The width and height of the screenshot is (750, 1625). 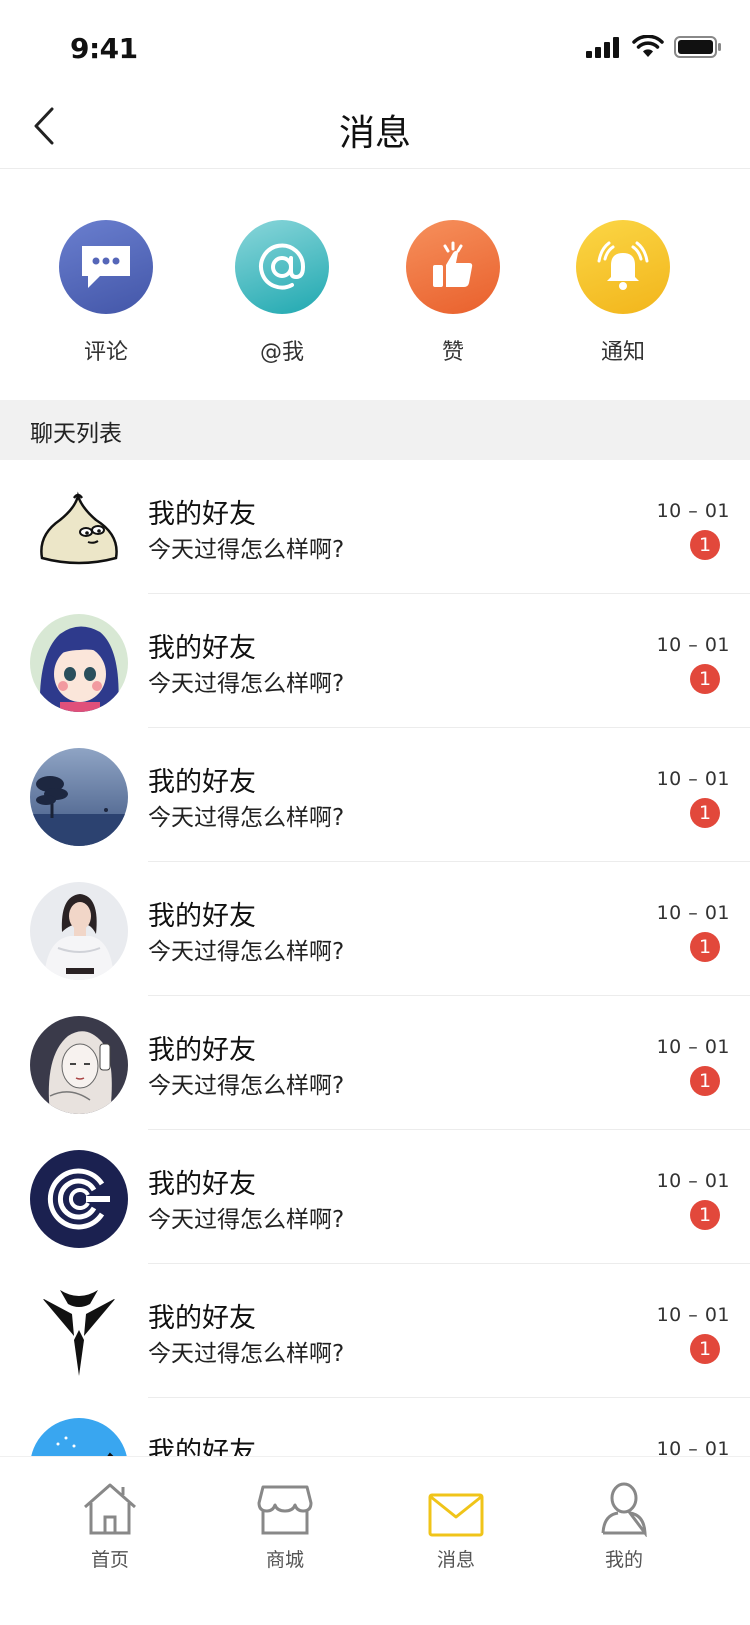 I want to click on c-logo-avatar, so click(x=79, y=1199).